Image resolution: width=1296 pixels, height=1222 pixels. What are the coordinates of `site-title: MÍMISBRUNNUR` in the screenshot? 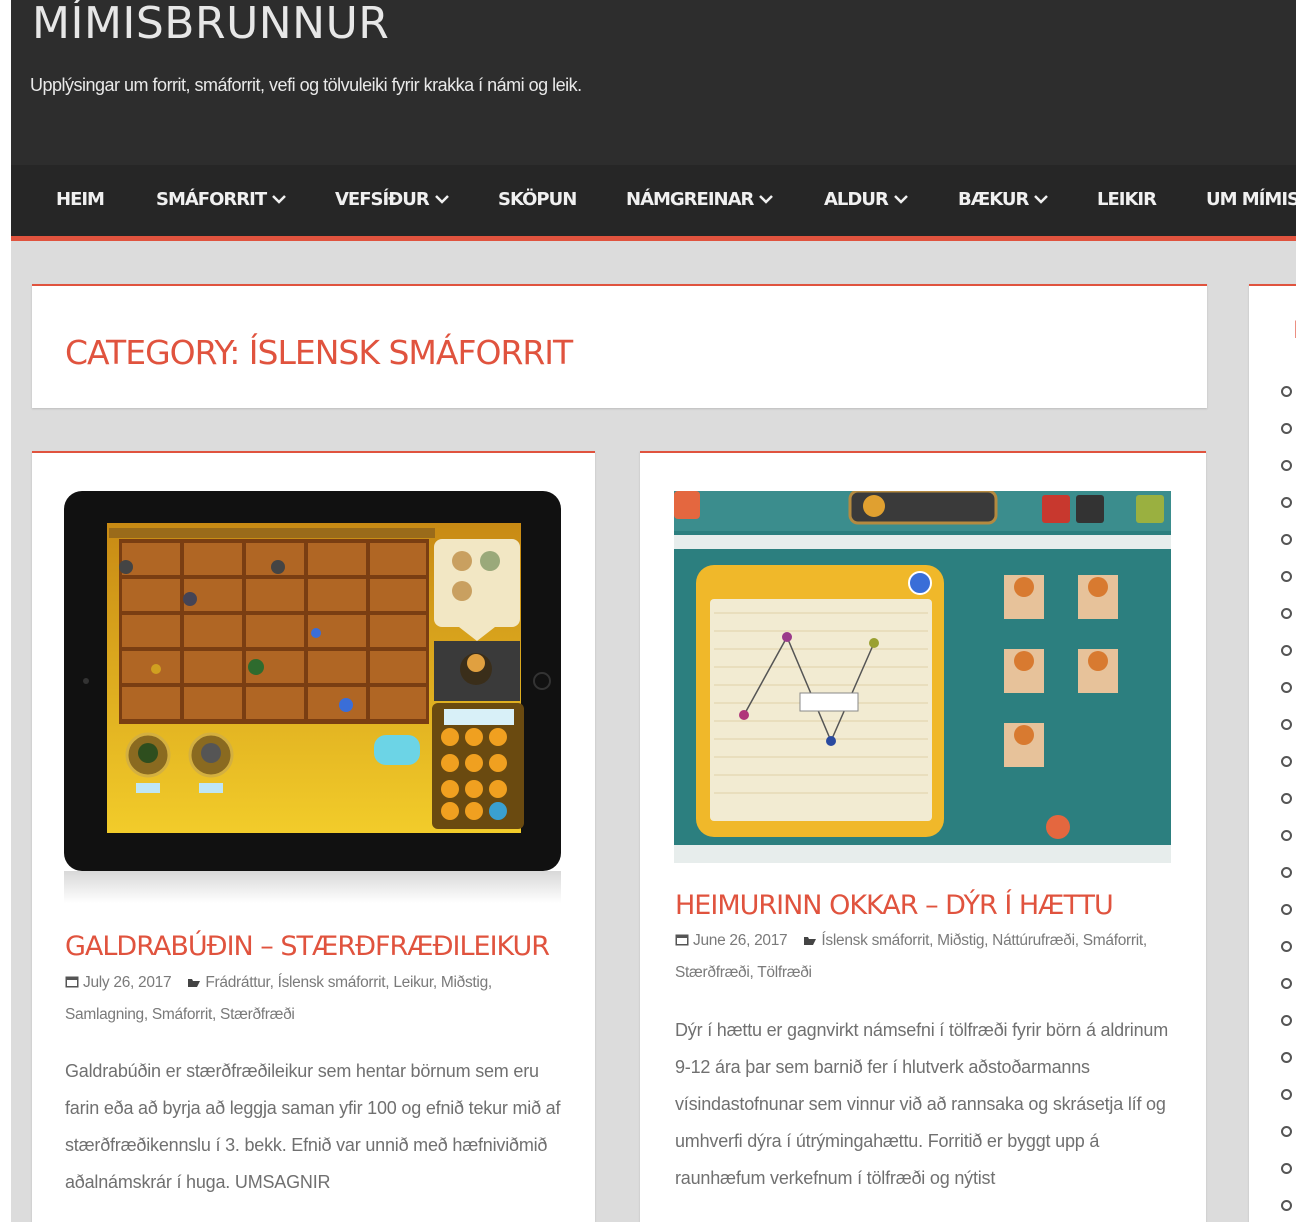 It's located at (210, 24).